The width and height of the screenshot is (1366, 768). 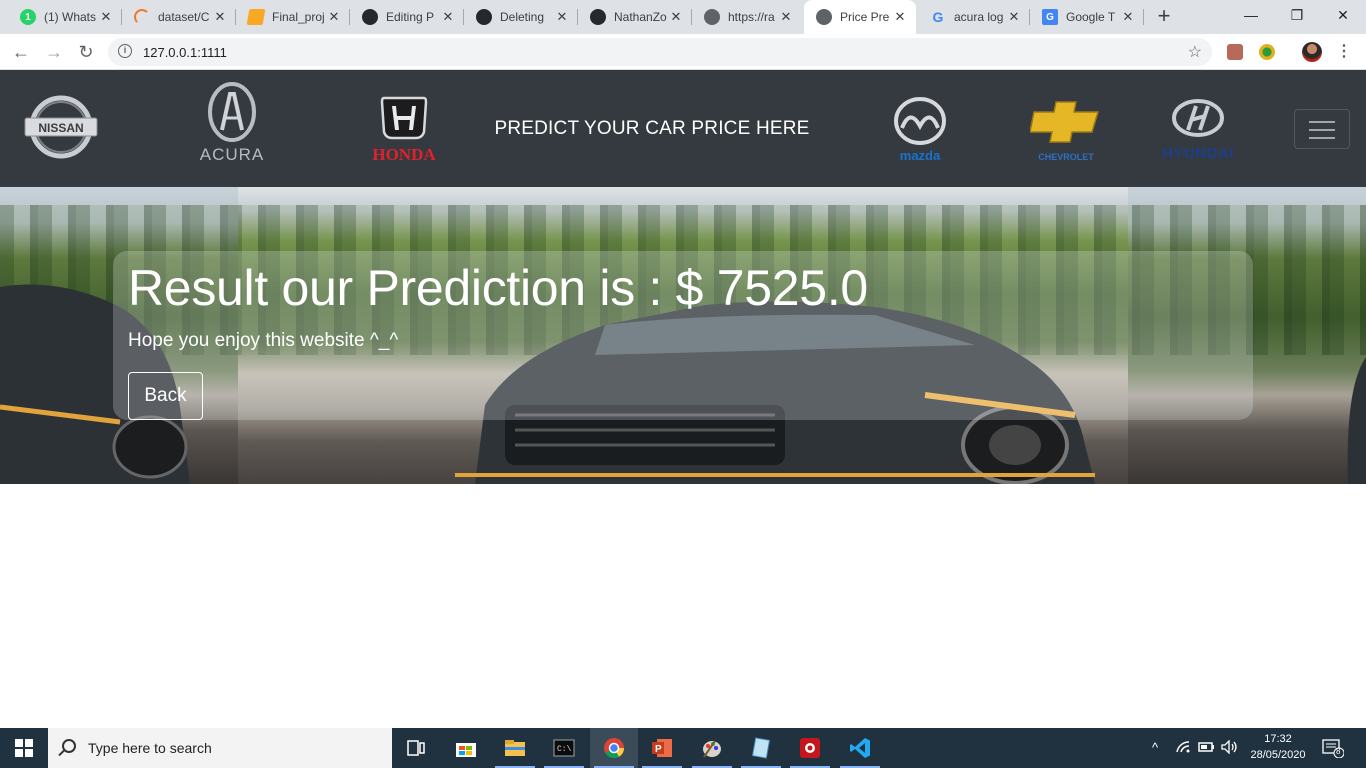 I want to click on hamburger-icon, so click(x=1322, y=122).